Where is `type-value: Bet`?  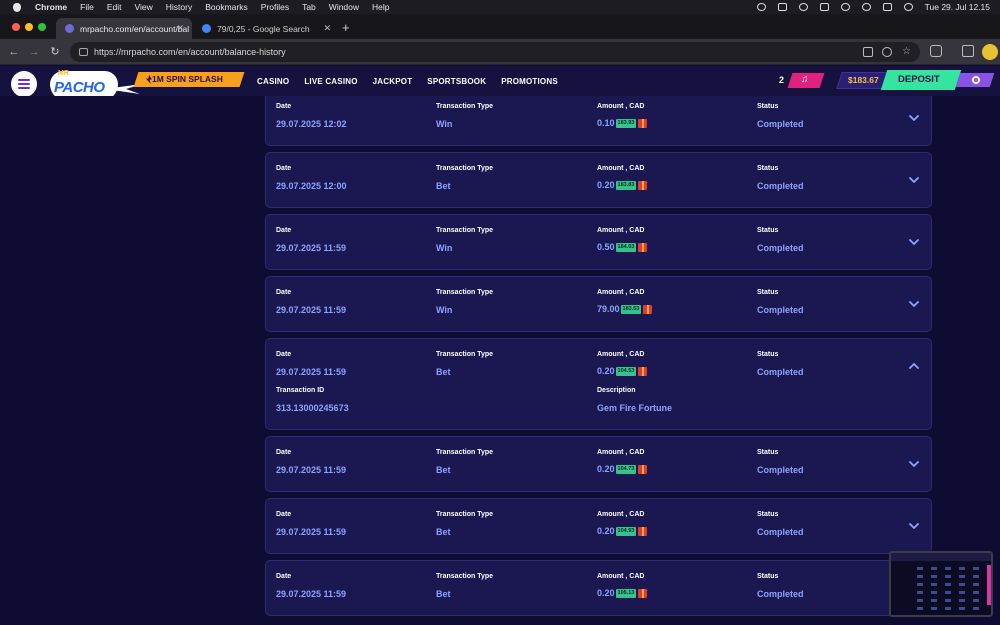
type-value: Bet is located at coordinates (443, 186).